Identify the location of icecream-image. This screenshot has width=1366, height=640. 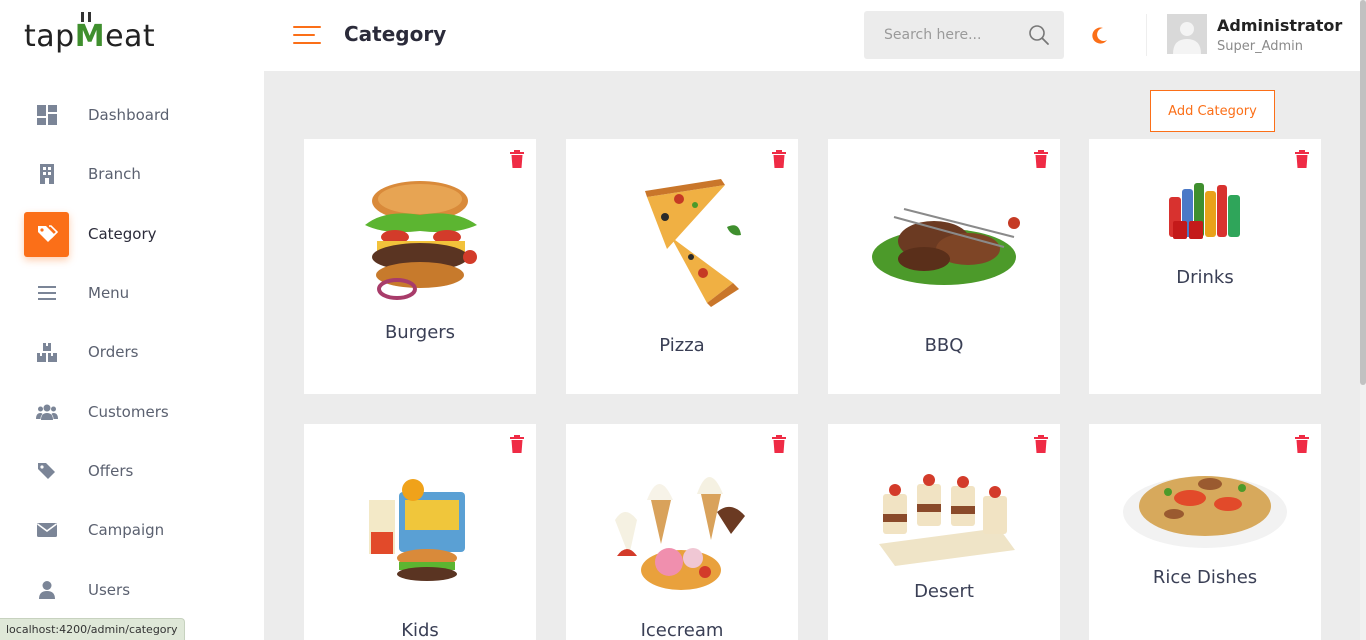
(680, 533).